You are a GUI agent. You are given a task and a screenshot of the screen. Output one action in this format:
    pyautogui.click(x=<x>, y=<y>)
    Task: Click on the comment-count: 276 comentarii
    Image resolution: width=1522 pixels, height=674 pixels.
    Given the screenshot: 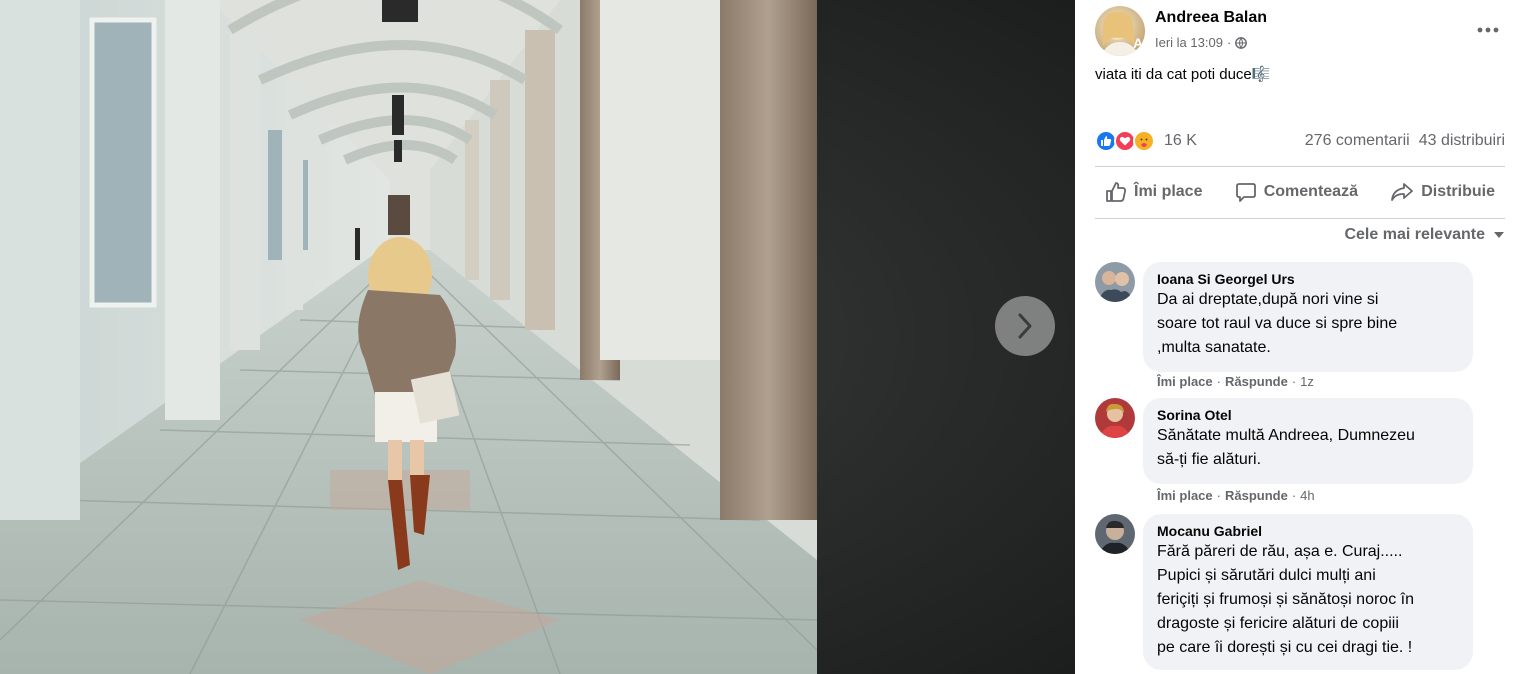 What is the action you would take?
    pyautogui.click(x=1357, y=141)
    